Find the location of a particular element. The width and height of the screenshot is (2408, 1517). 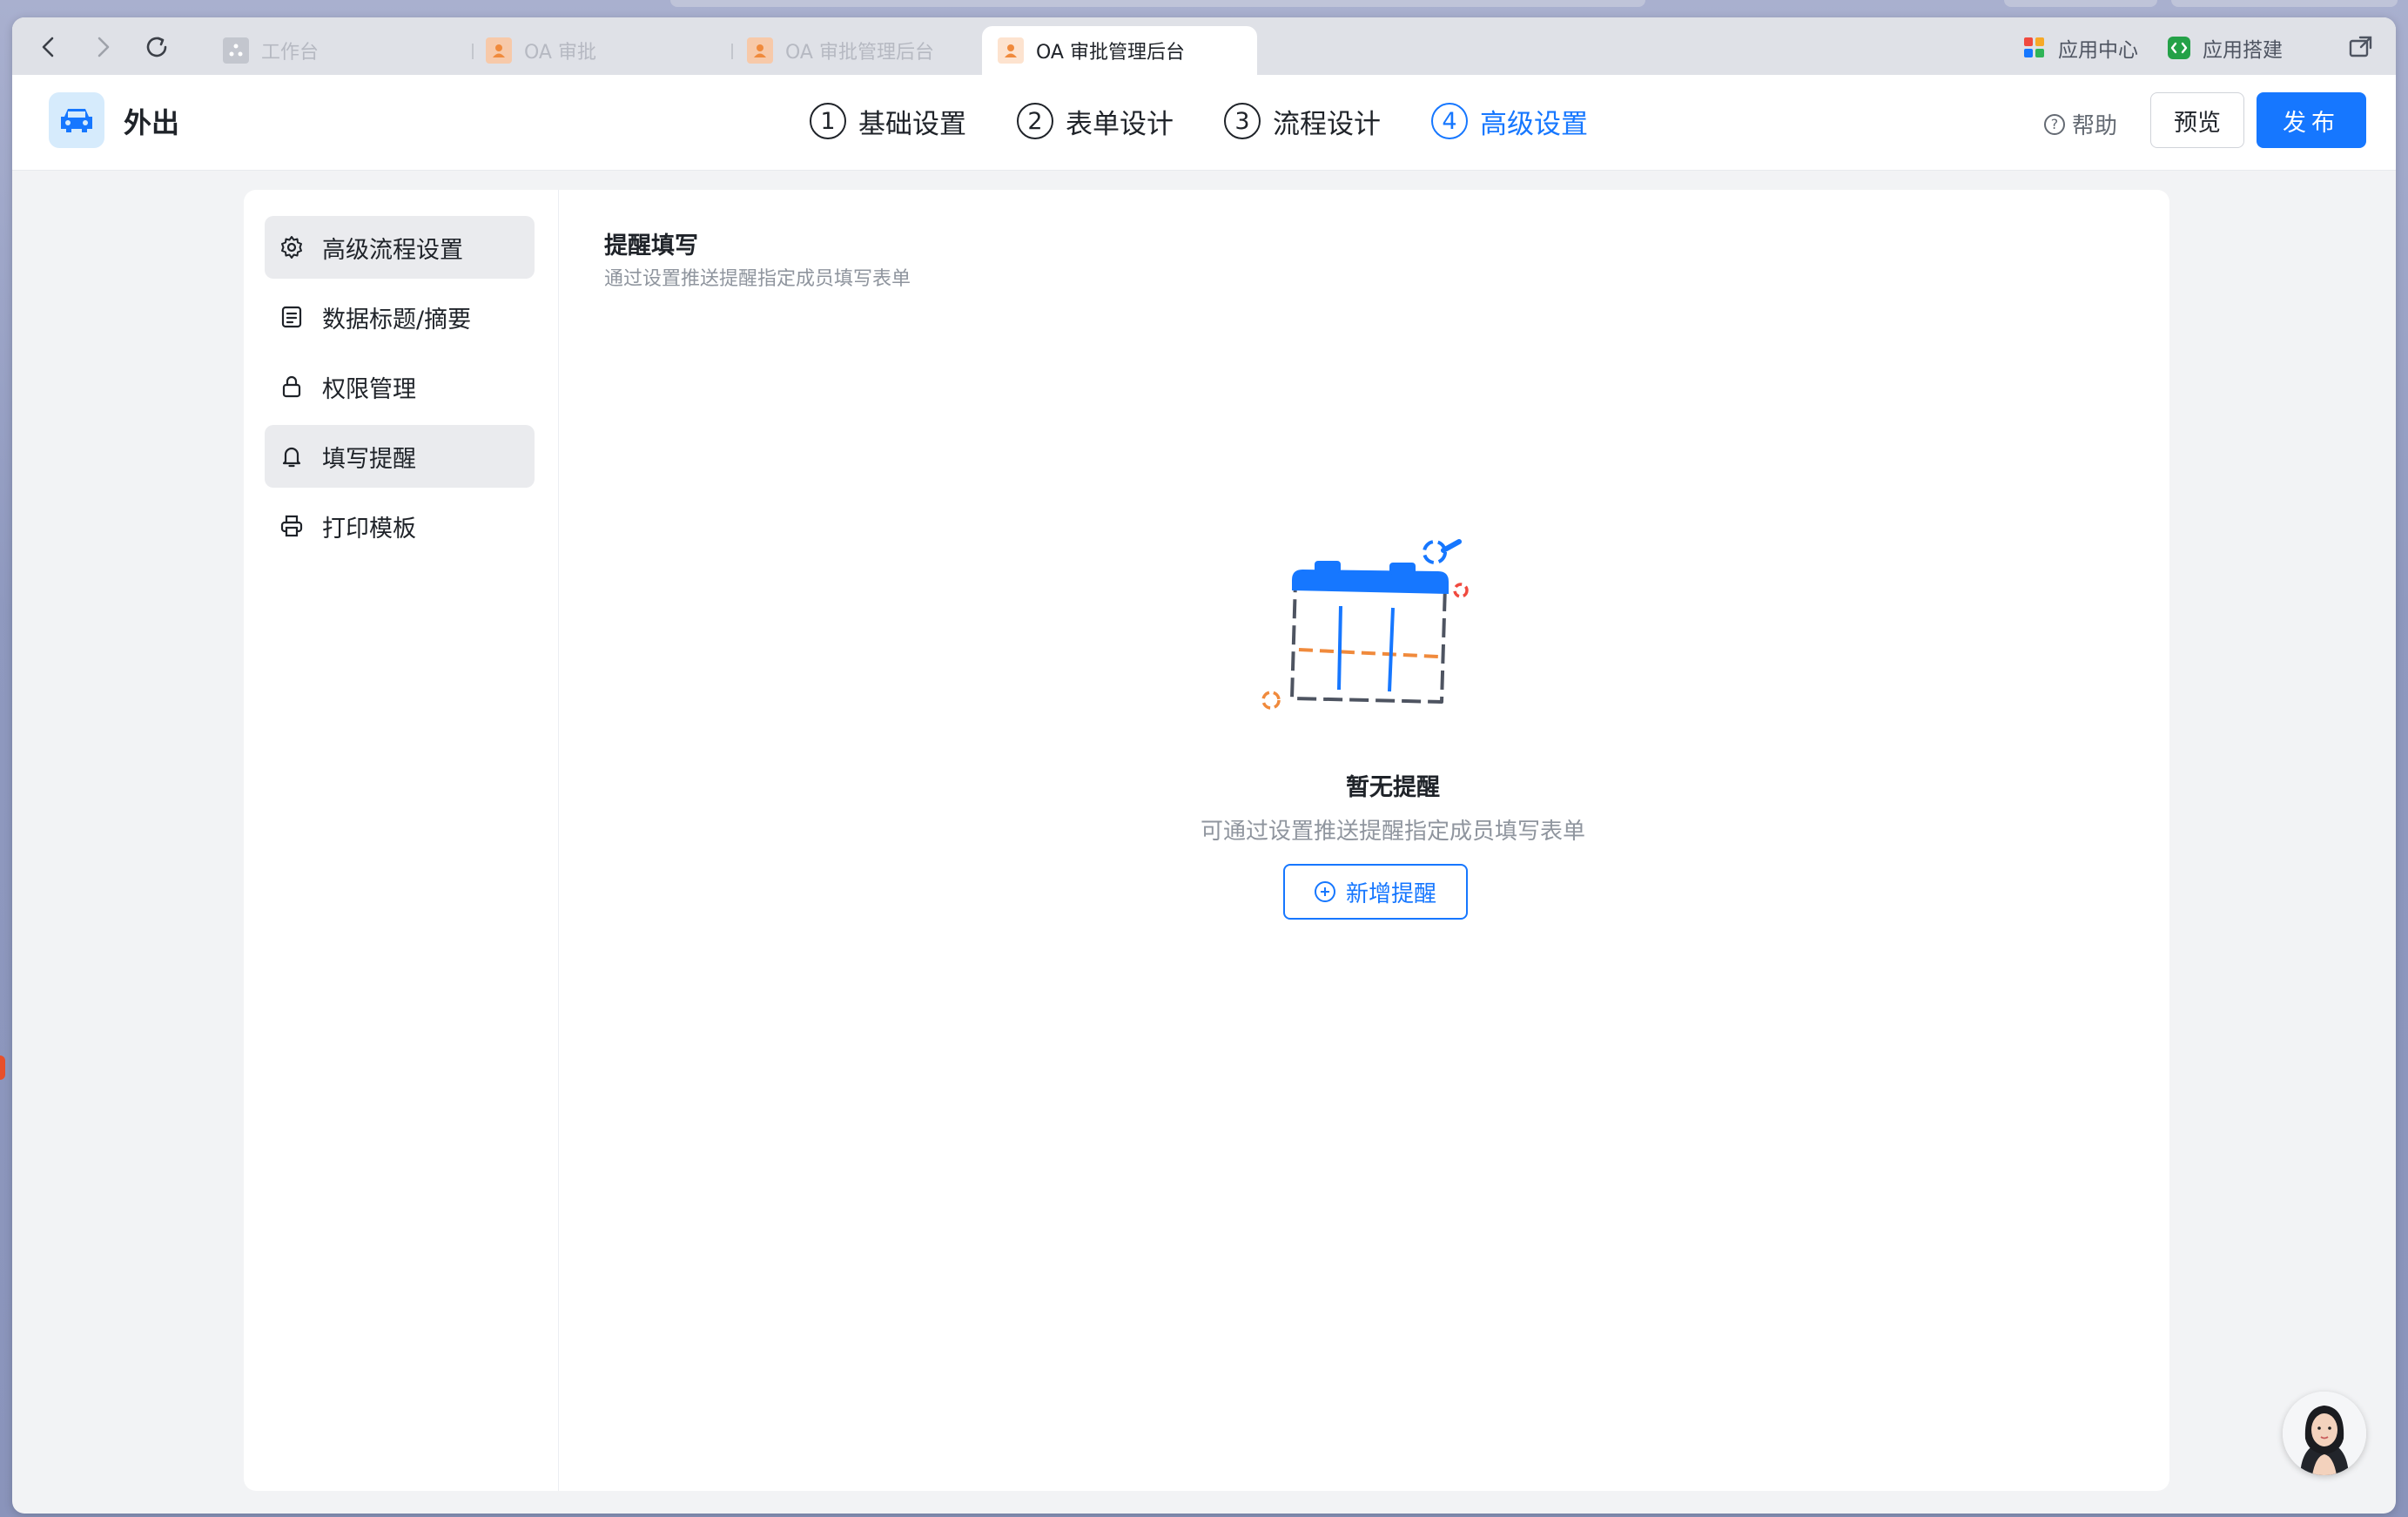

assistant-avatar-icon is located at coordinates (2324, 1434).